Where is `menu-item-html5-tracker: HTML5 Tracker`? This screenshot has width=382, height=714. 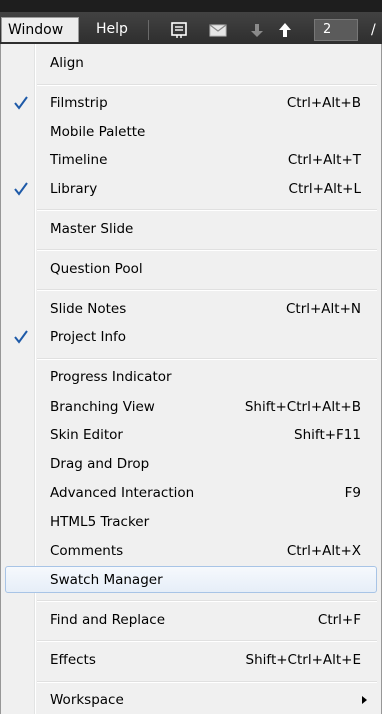
menu-item-html5-tracker: HTML5 Tracker is located at coordinates (191, 522).